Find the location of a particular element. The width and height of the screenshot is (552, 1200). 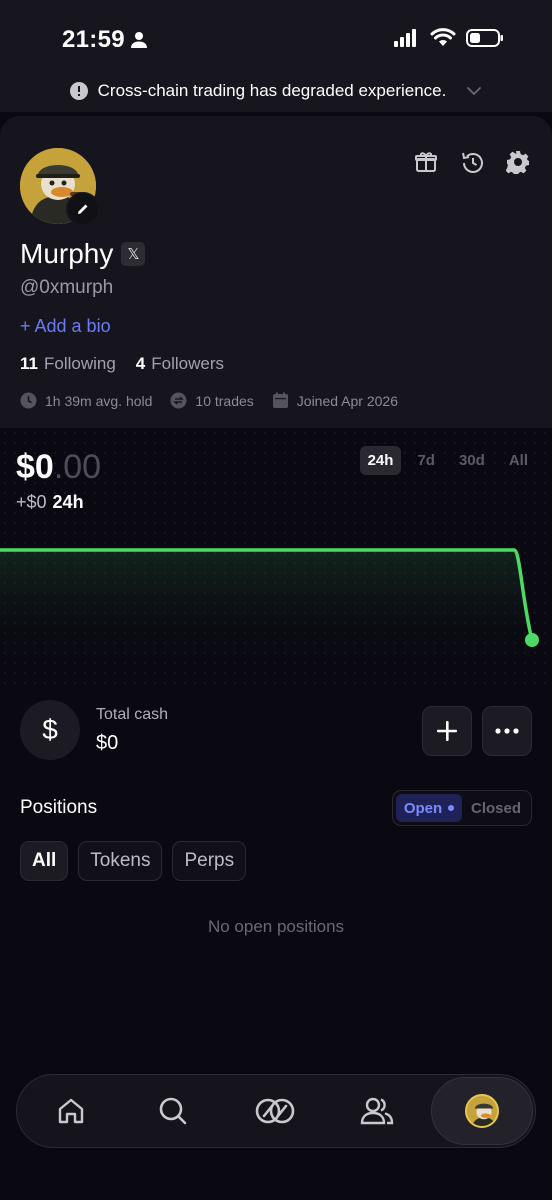

home-icon is located at coordinates (71, 1111).